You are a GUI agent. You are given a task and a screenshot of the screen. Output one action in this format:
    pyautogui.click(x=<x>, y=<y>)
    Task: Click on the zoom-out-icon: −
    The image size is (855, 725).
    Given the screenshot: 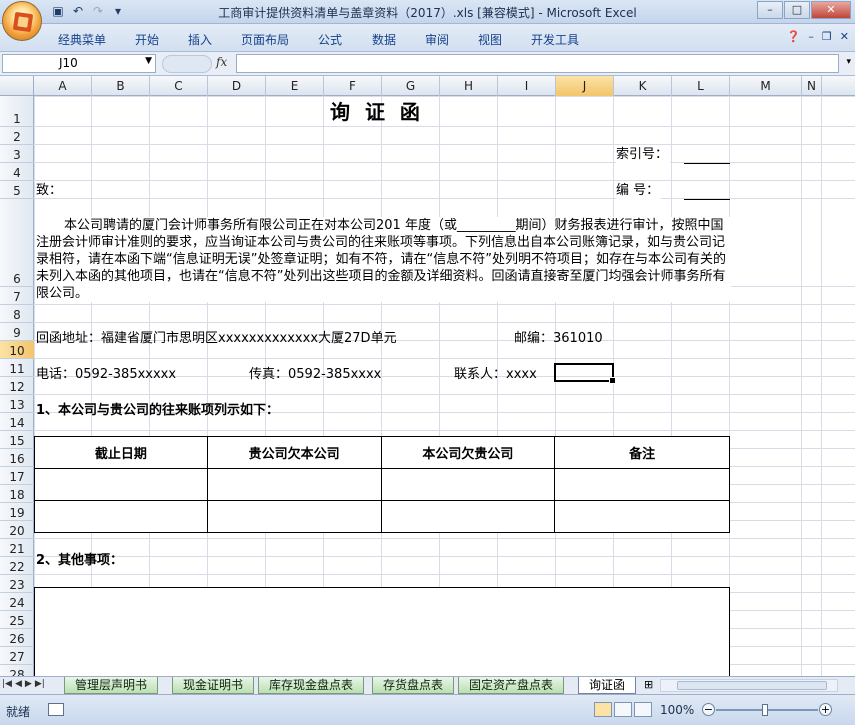 What is the action you would take?
    pyautogui.click(x=708, y=709)
    